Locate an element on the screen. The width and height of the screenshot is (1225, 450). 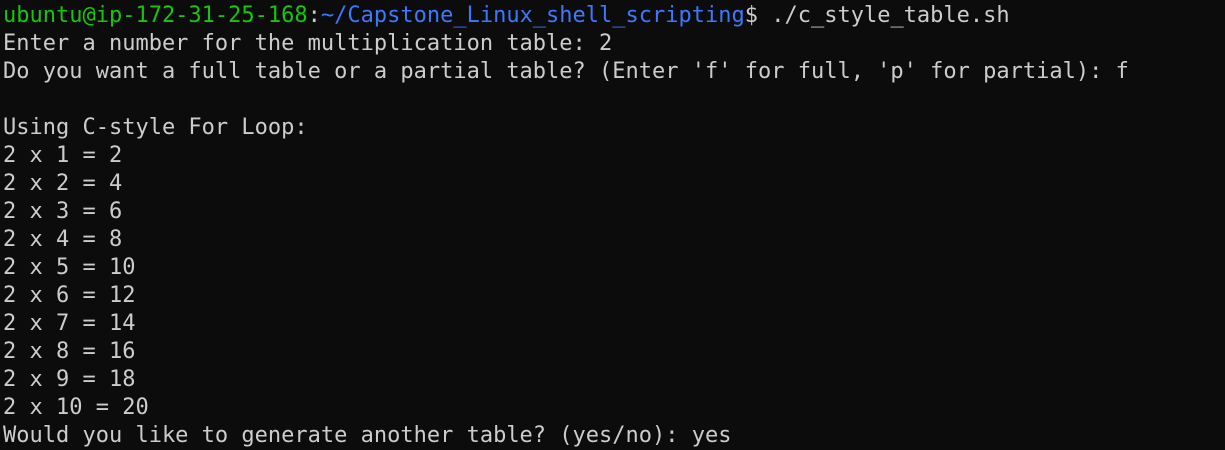
table-row: 2 x 3 = 6 is located at coordinates (63, 211).